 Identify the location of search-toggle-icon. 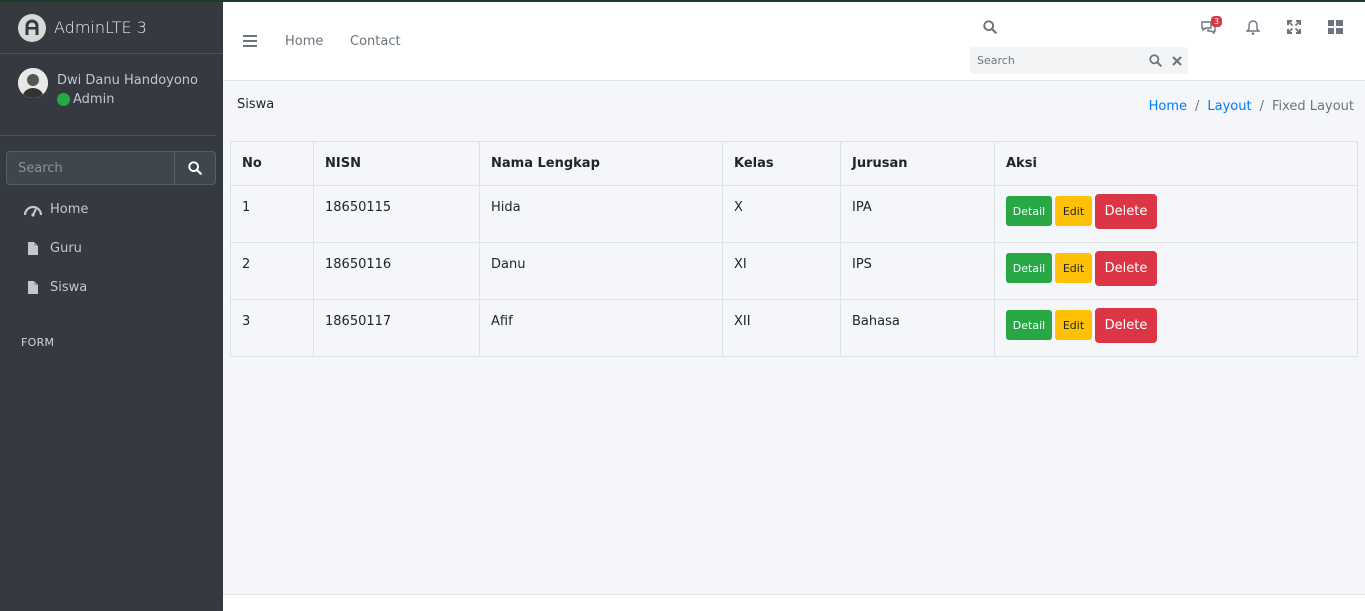
(990, 29).